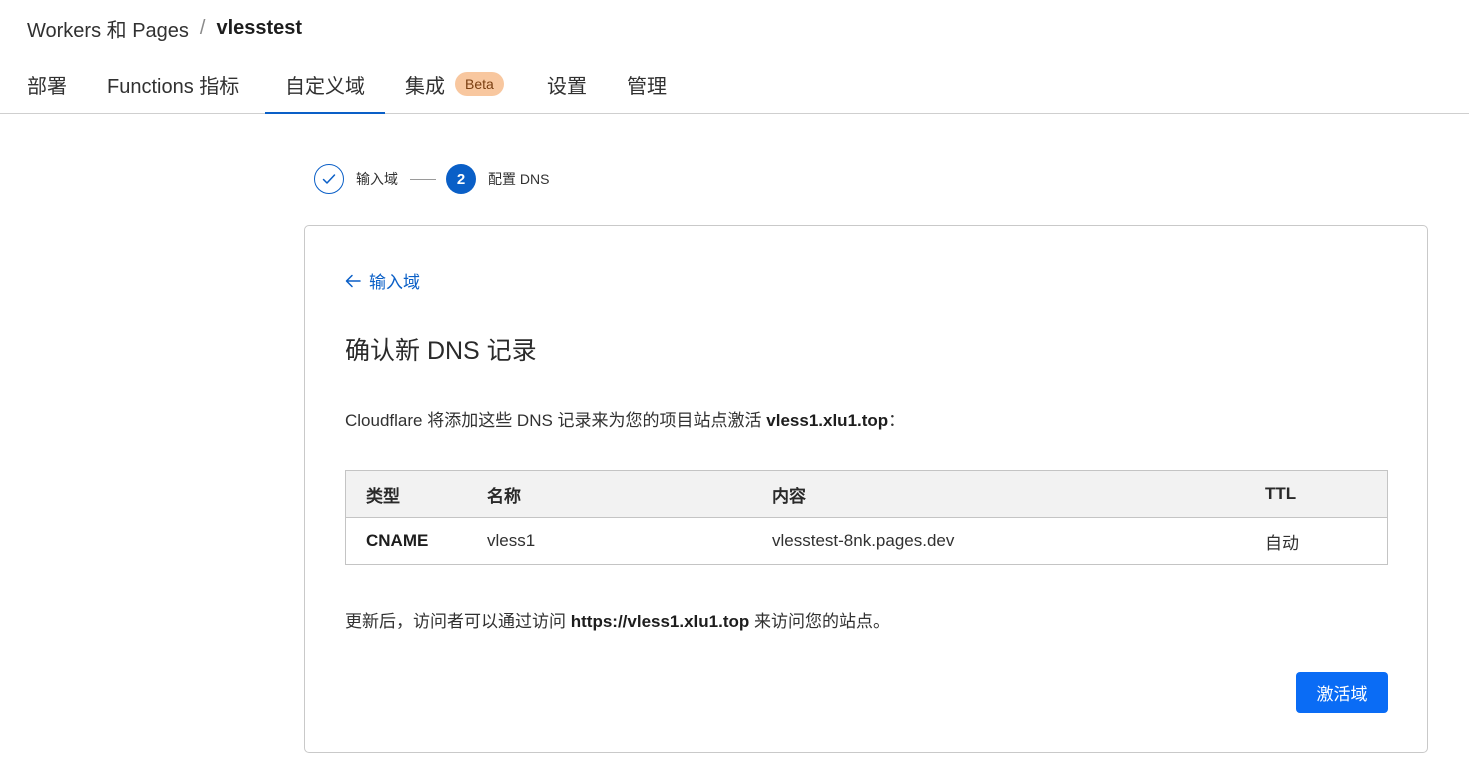 The height and width of the screenshot is (781, 1469). What do you see at coordinates (397, 540) in the screenshot?
I see `cell-type: CNAME` at bounding box center [397, 540].